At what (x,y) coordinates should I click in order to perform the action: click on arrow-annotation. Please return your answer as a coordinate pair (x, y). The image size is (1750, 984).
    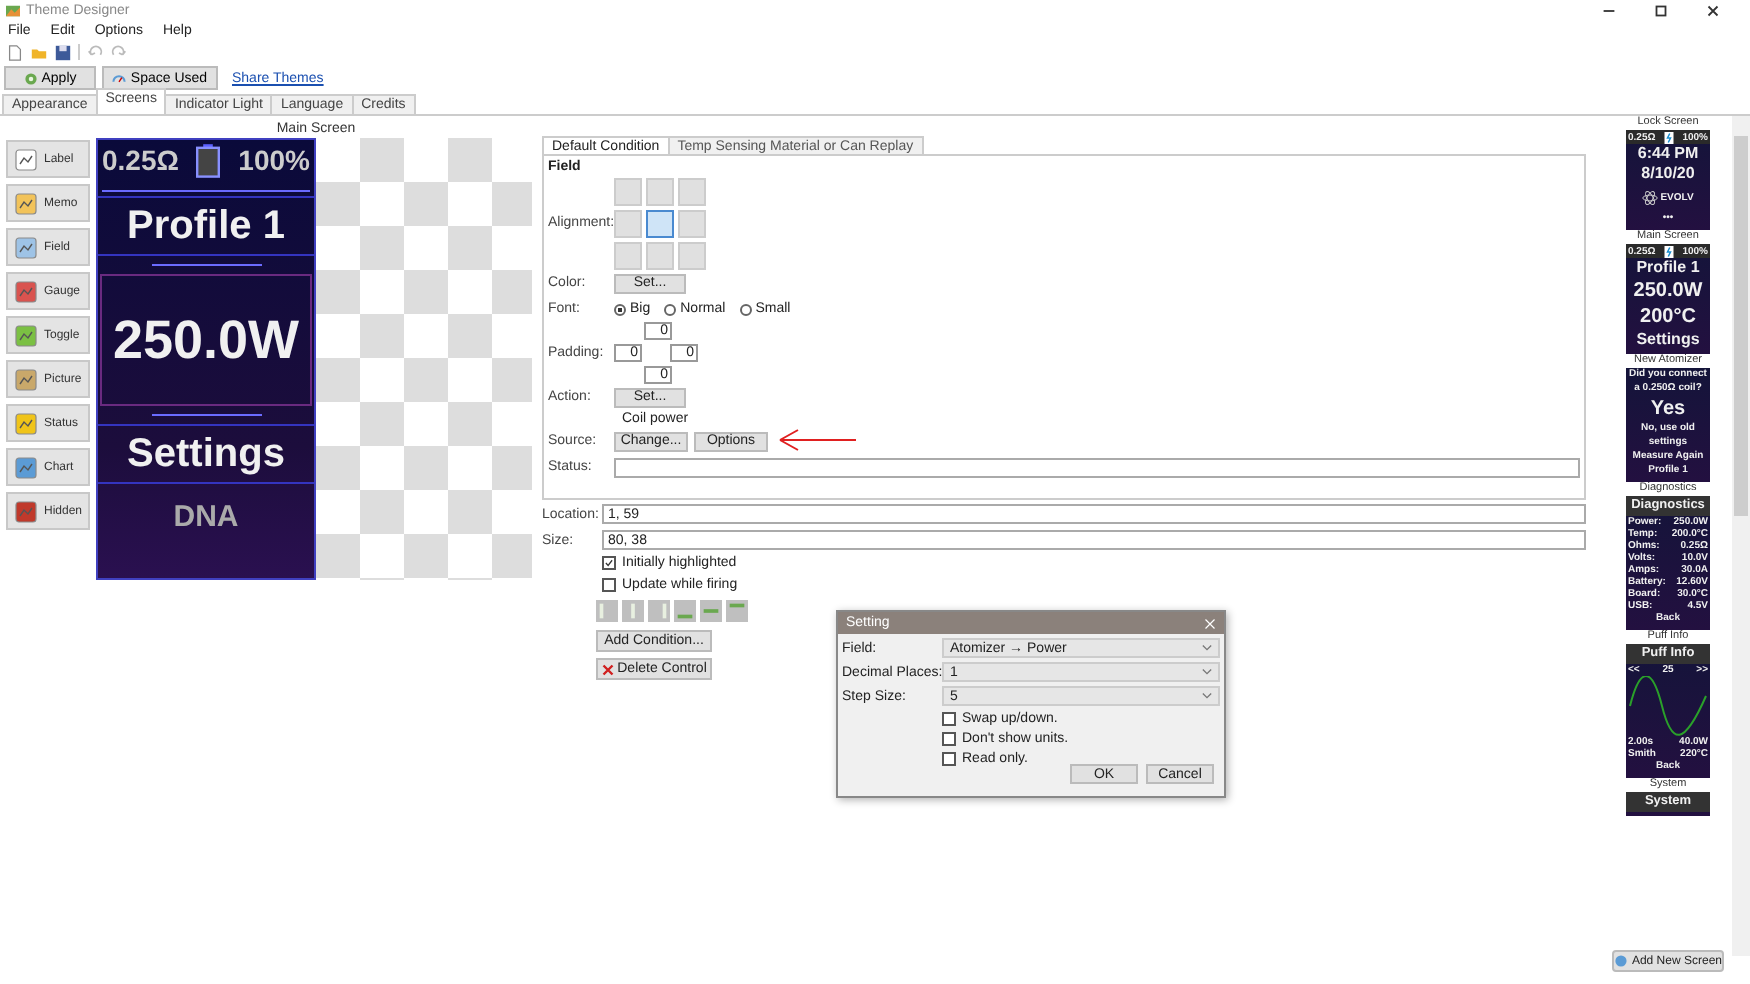
    Looking at the image, I should click on (818, 440).